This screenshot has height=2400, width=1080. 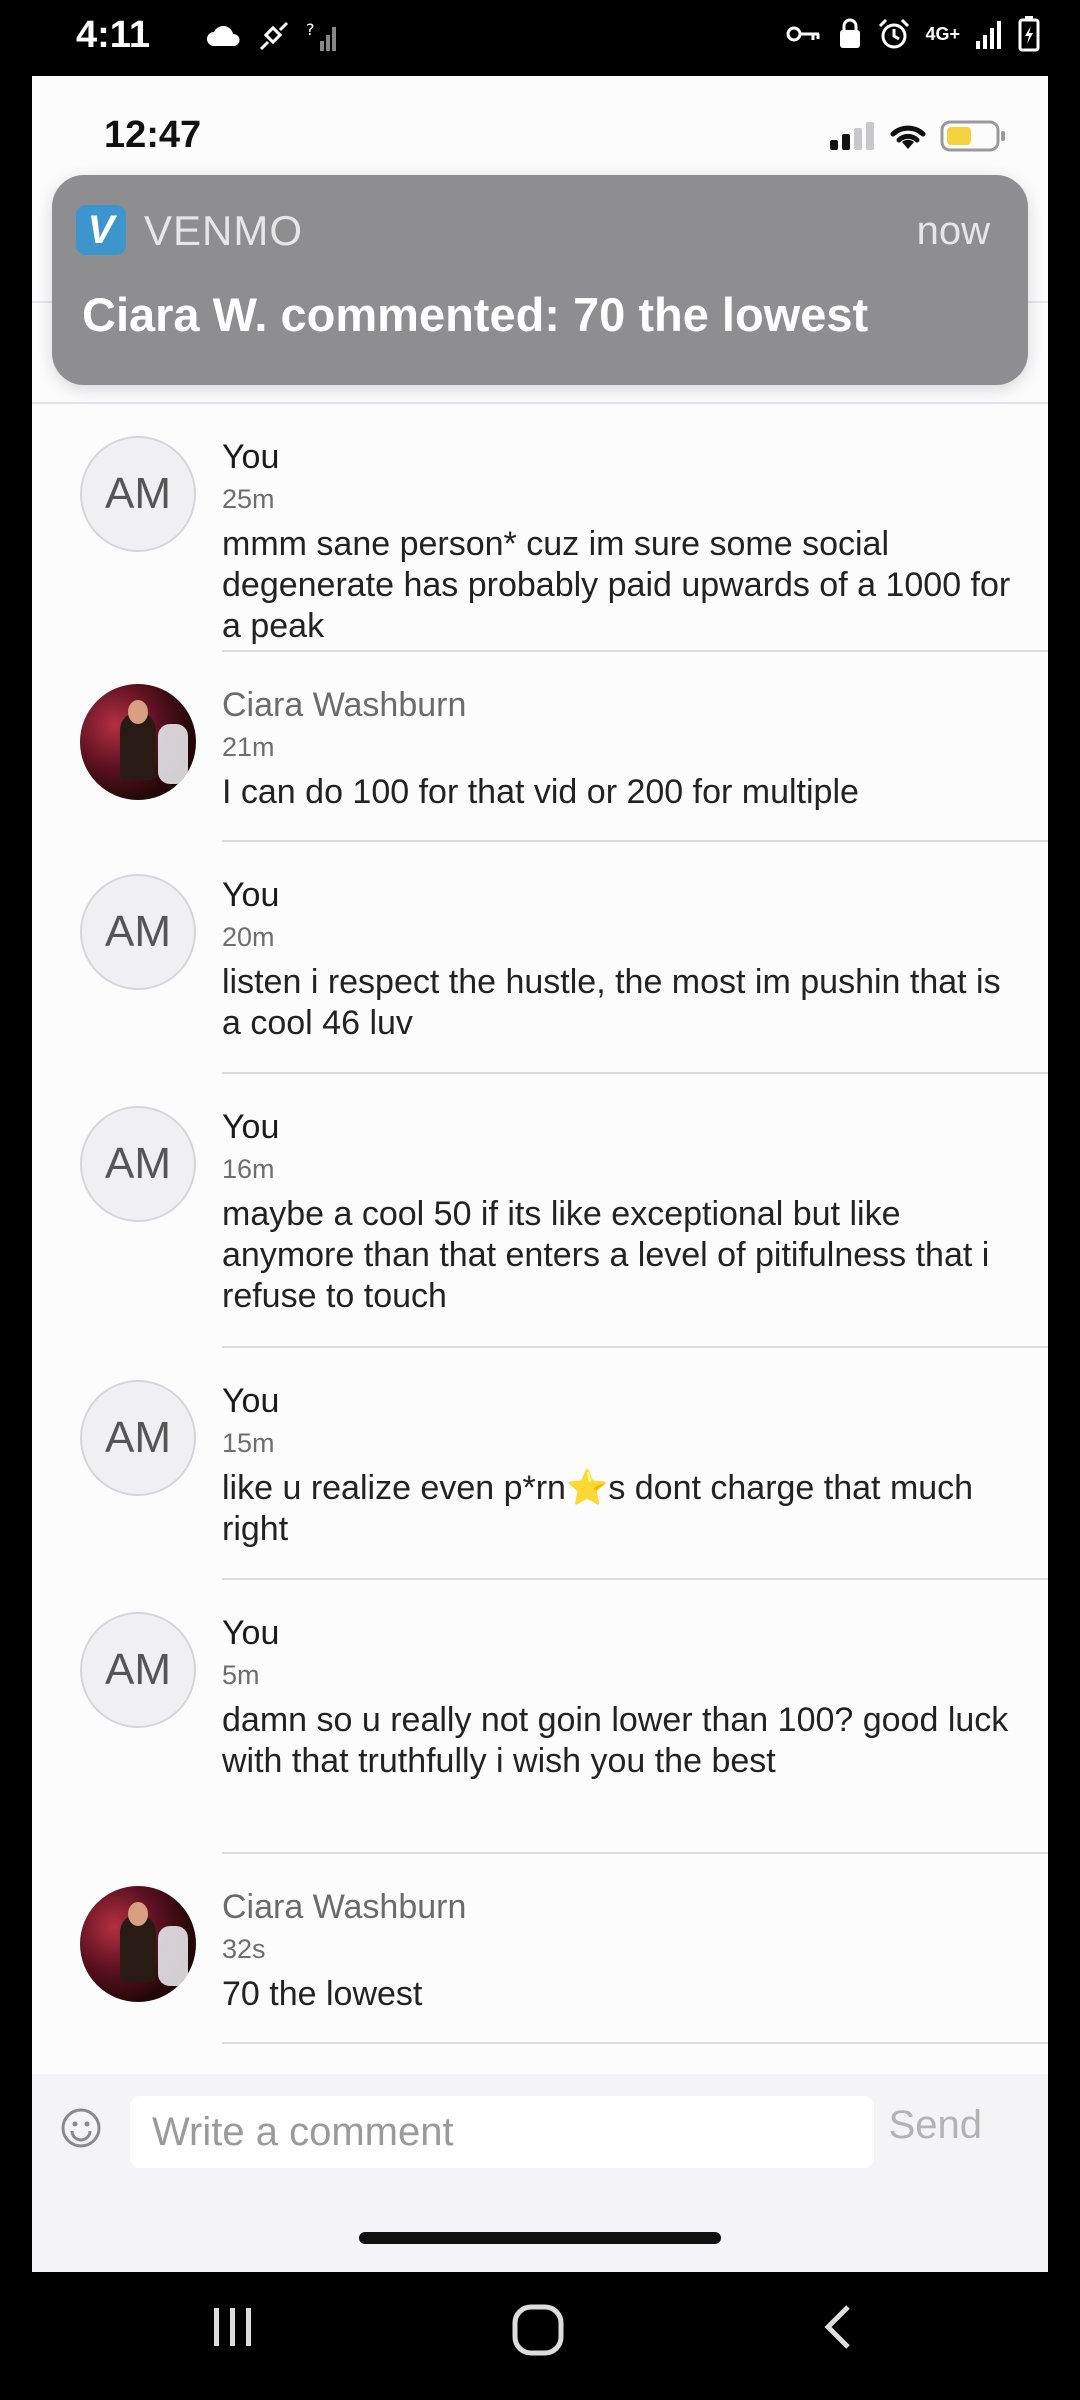 What do you see at coordinates (538, 2330) in the screenshot?
I see `home-icon` at bounding box center [538, 2330].